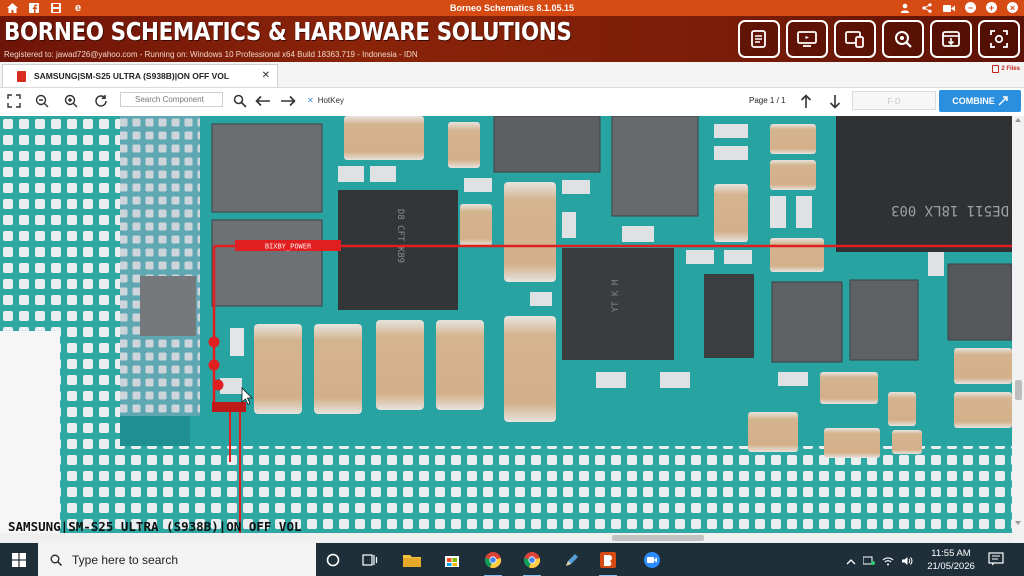 The height and width of the screenshot is (576, 1024). I want to click on video-icon, so click(949, 8).